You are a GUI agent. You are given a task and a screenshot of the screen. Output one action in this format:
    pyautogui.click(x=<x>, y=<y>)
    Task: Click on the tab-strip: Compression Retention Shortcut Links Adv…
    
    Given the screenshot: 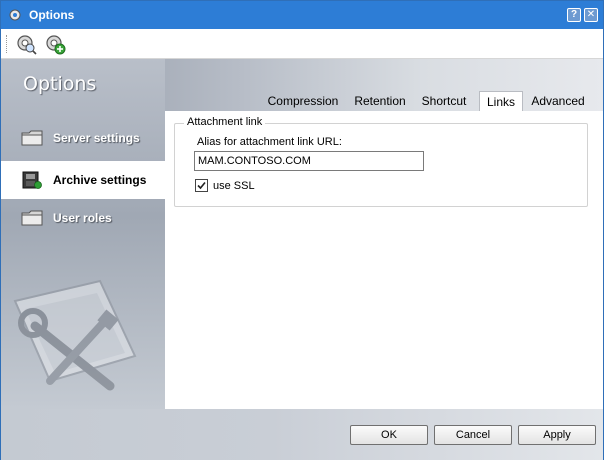 What is the action you would take?
    pyautogui.click(x=384, y=101)
    